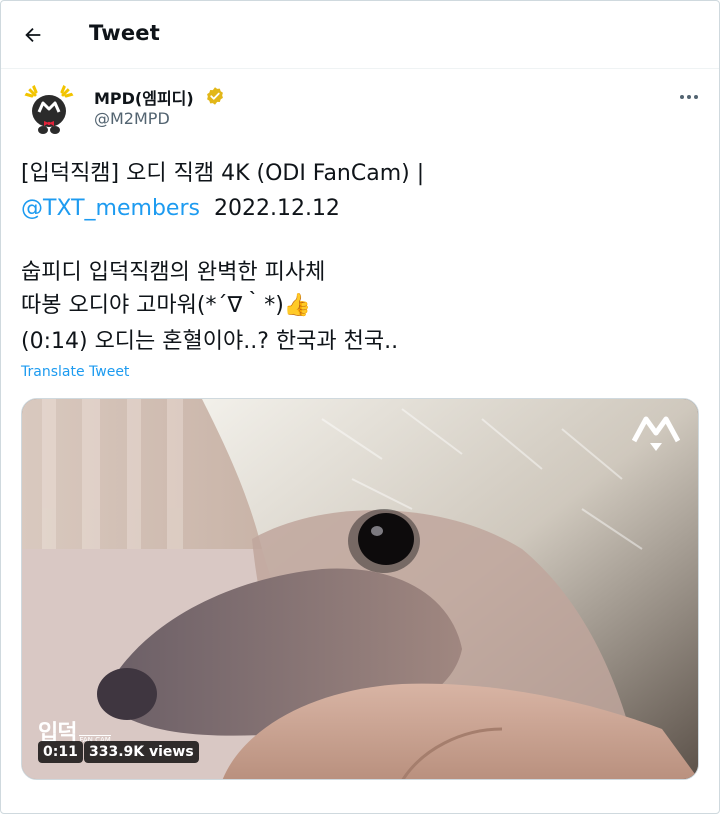 The width and height of the screenshot is (720, 814). I want to click on back-button, so click(33, 35).